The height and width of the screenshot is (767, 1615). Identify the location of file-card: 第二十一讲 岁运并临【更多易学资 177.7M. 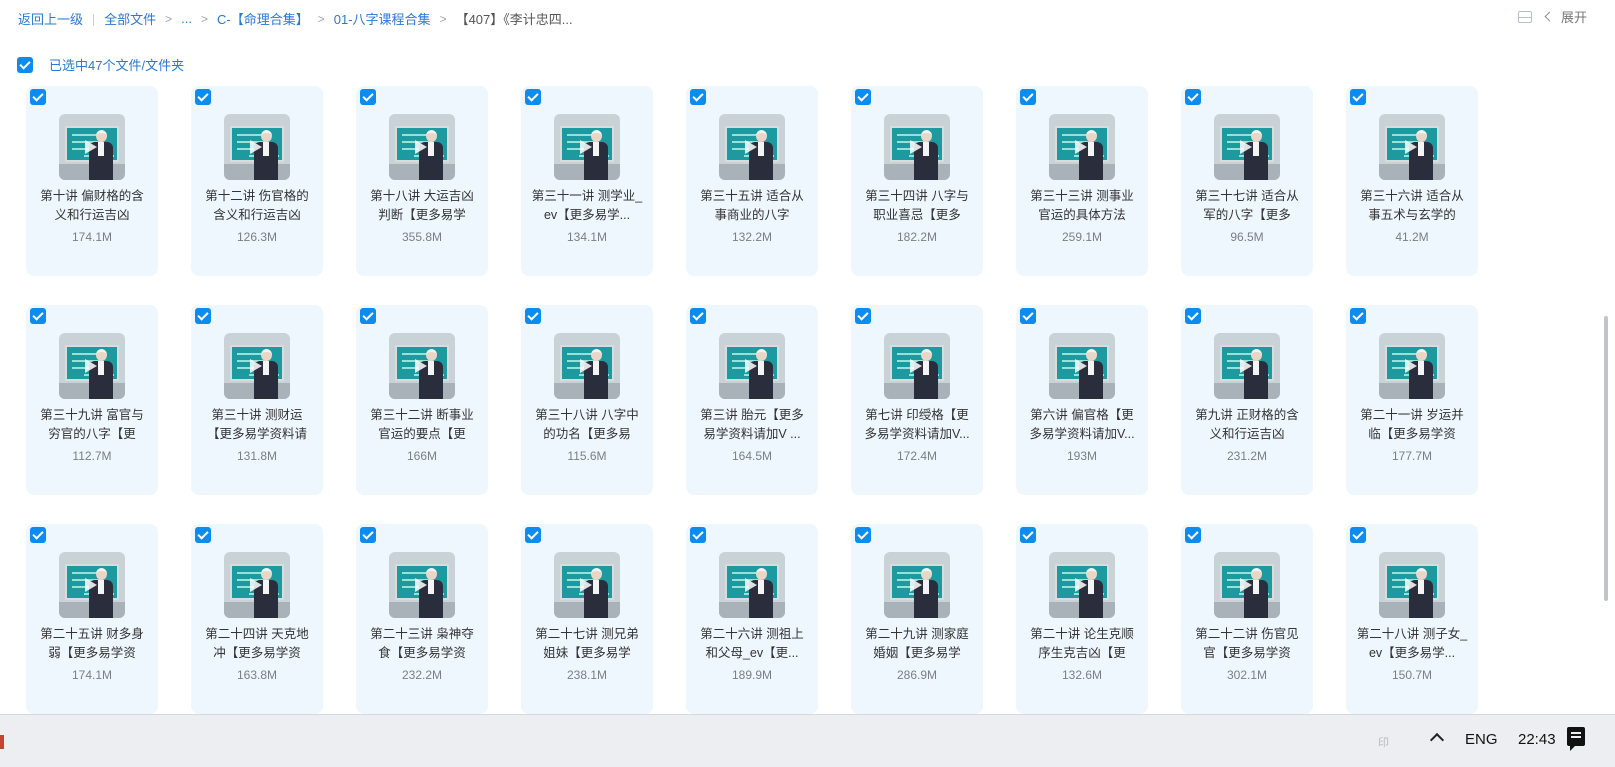
(1412, 400).